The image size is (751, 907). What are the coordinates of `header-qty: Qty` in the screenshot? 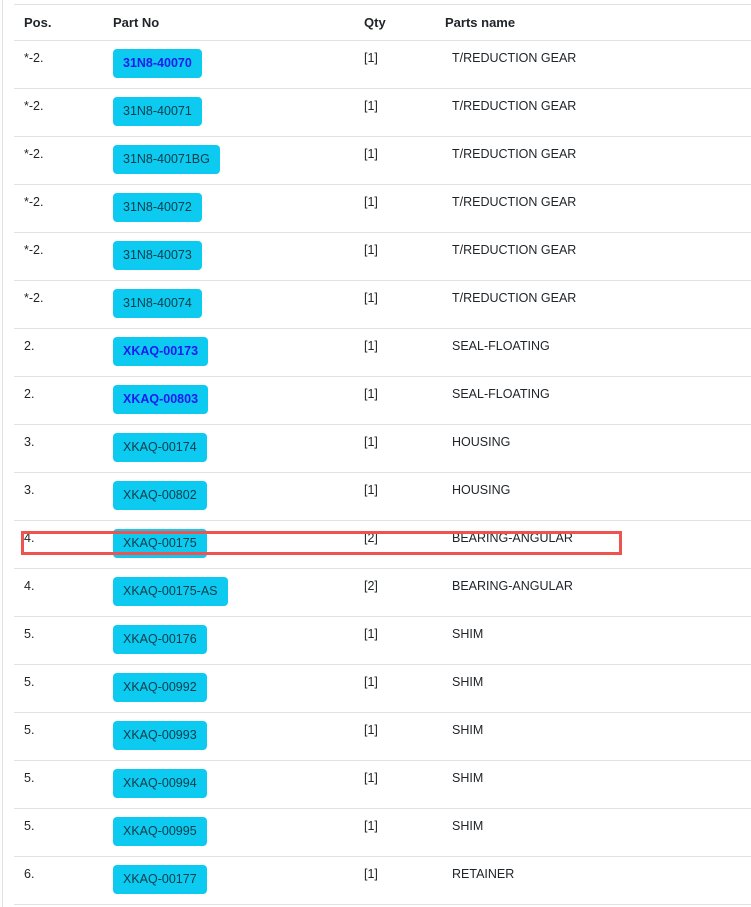 It's located at (375, 22).